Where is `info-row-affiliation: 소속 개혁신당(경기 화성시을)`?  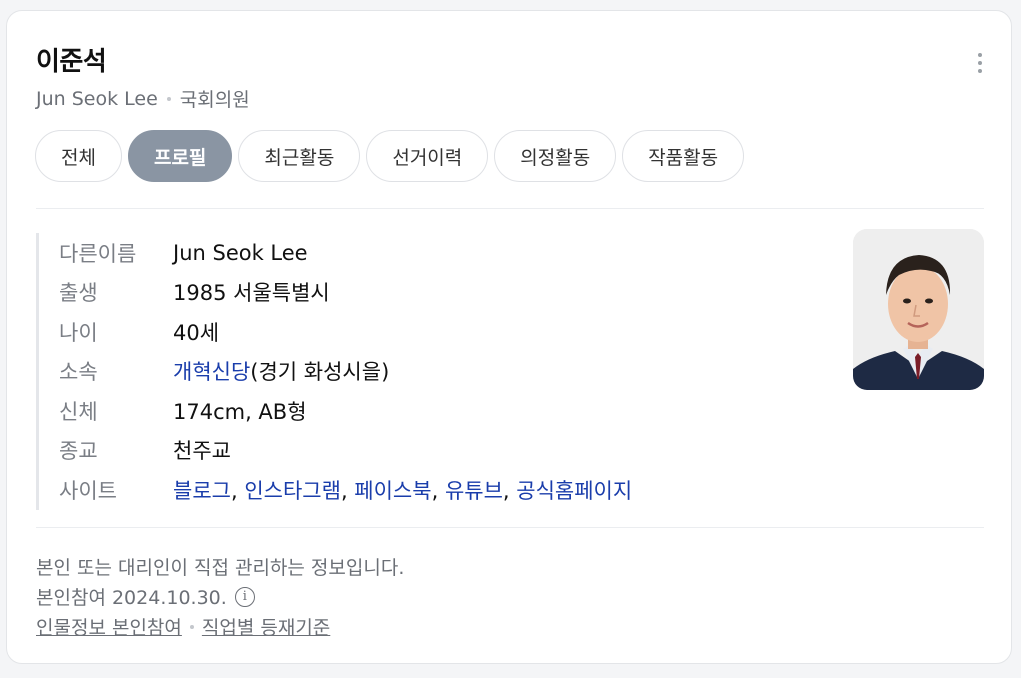
info-row-affiliation: 소속 개혁신당(경기 화성시을) is located at coordinates (345, 372).